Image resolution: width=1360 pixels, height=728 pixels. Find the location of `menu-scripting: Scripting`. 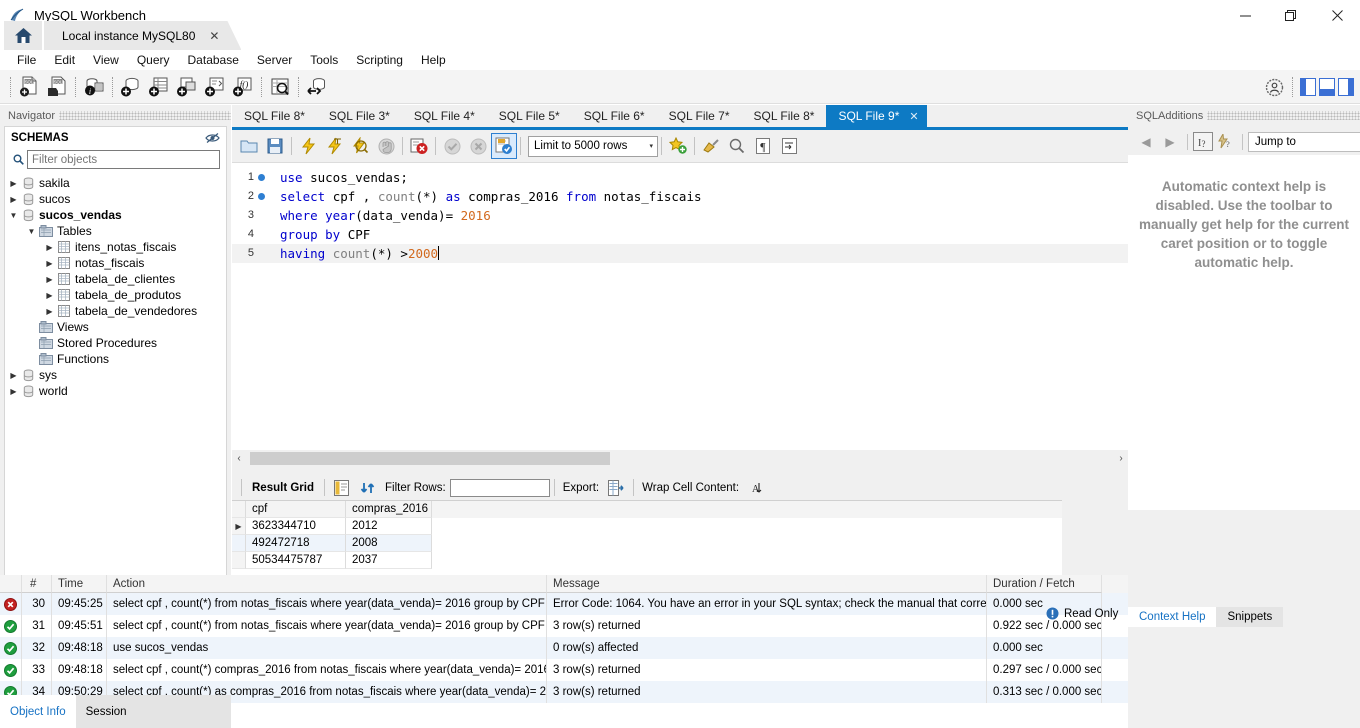

menu-scripting: Scripting is located at coordinates (379, 60).